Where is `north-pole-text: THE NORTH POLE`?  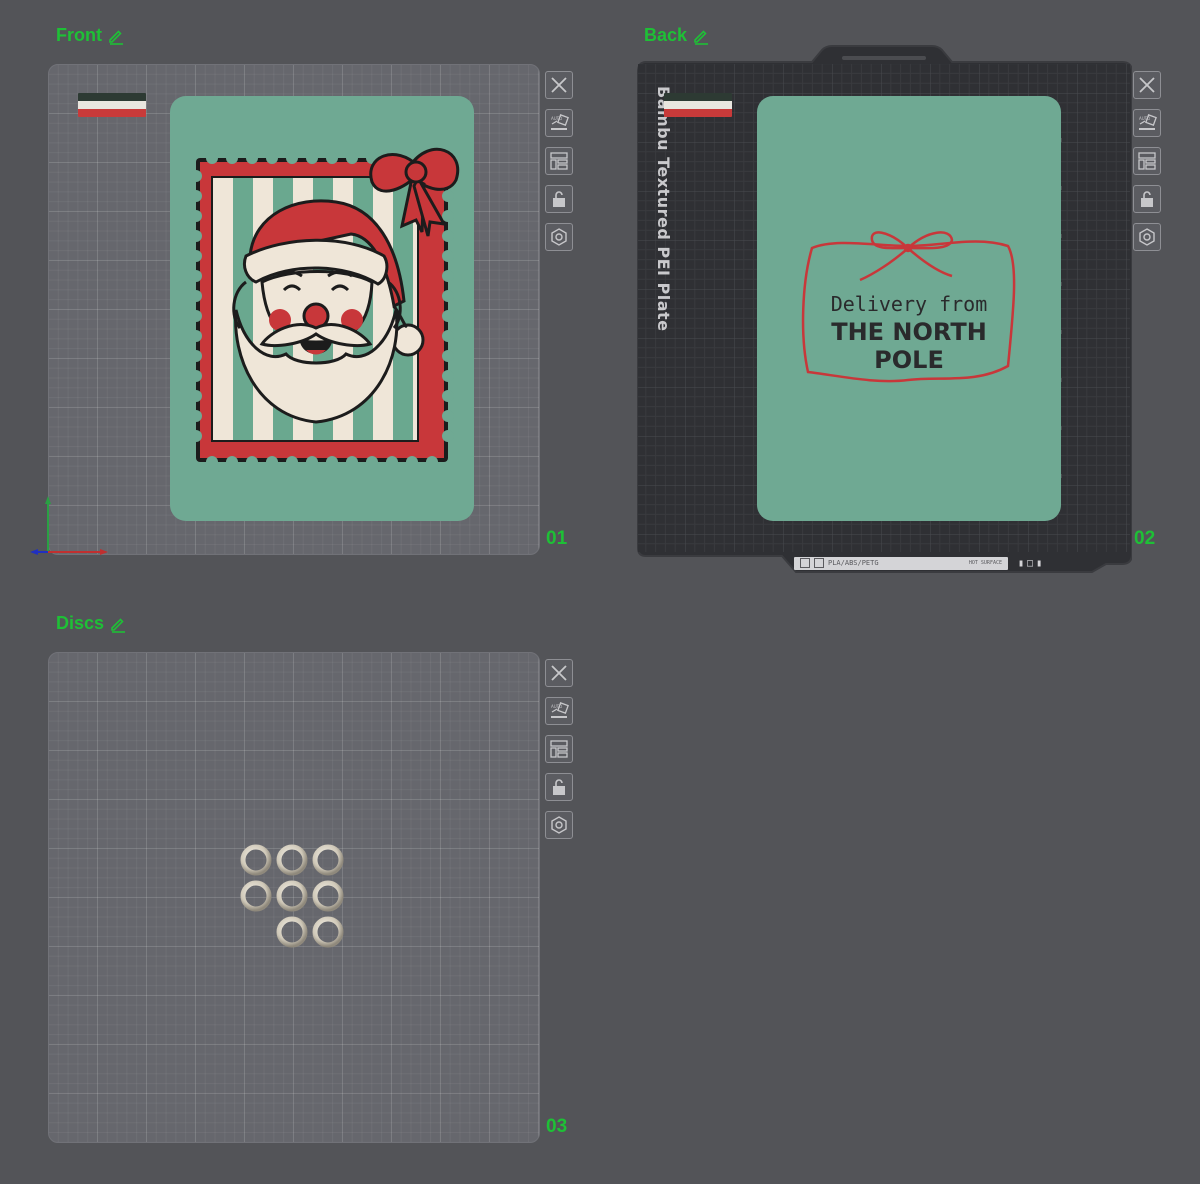 north-pole-text: THE NORTH POLE is located at coordinates (909, 346).